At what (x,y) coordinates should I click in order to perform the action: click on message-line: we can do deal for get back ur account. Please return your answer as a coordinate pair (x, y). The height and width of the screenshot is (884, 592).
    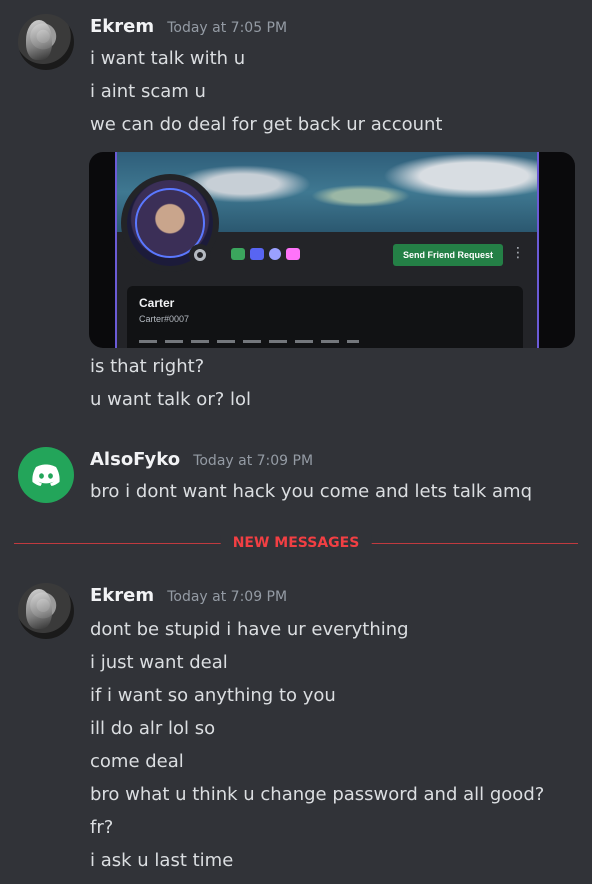
    Looking at the image, I should click on (266, 124).